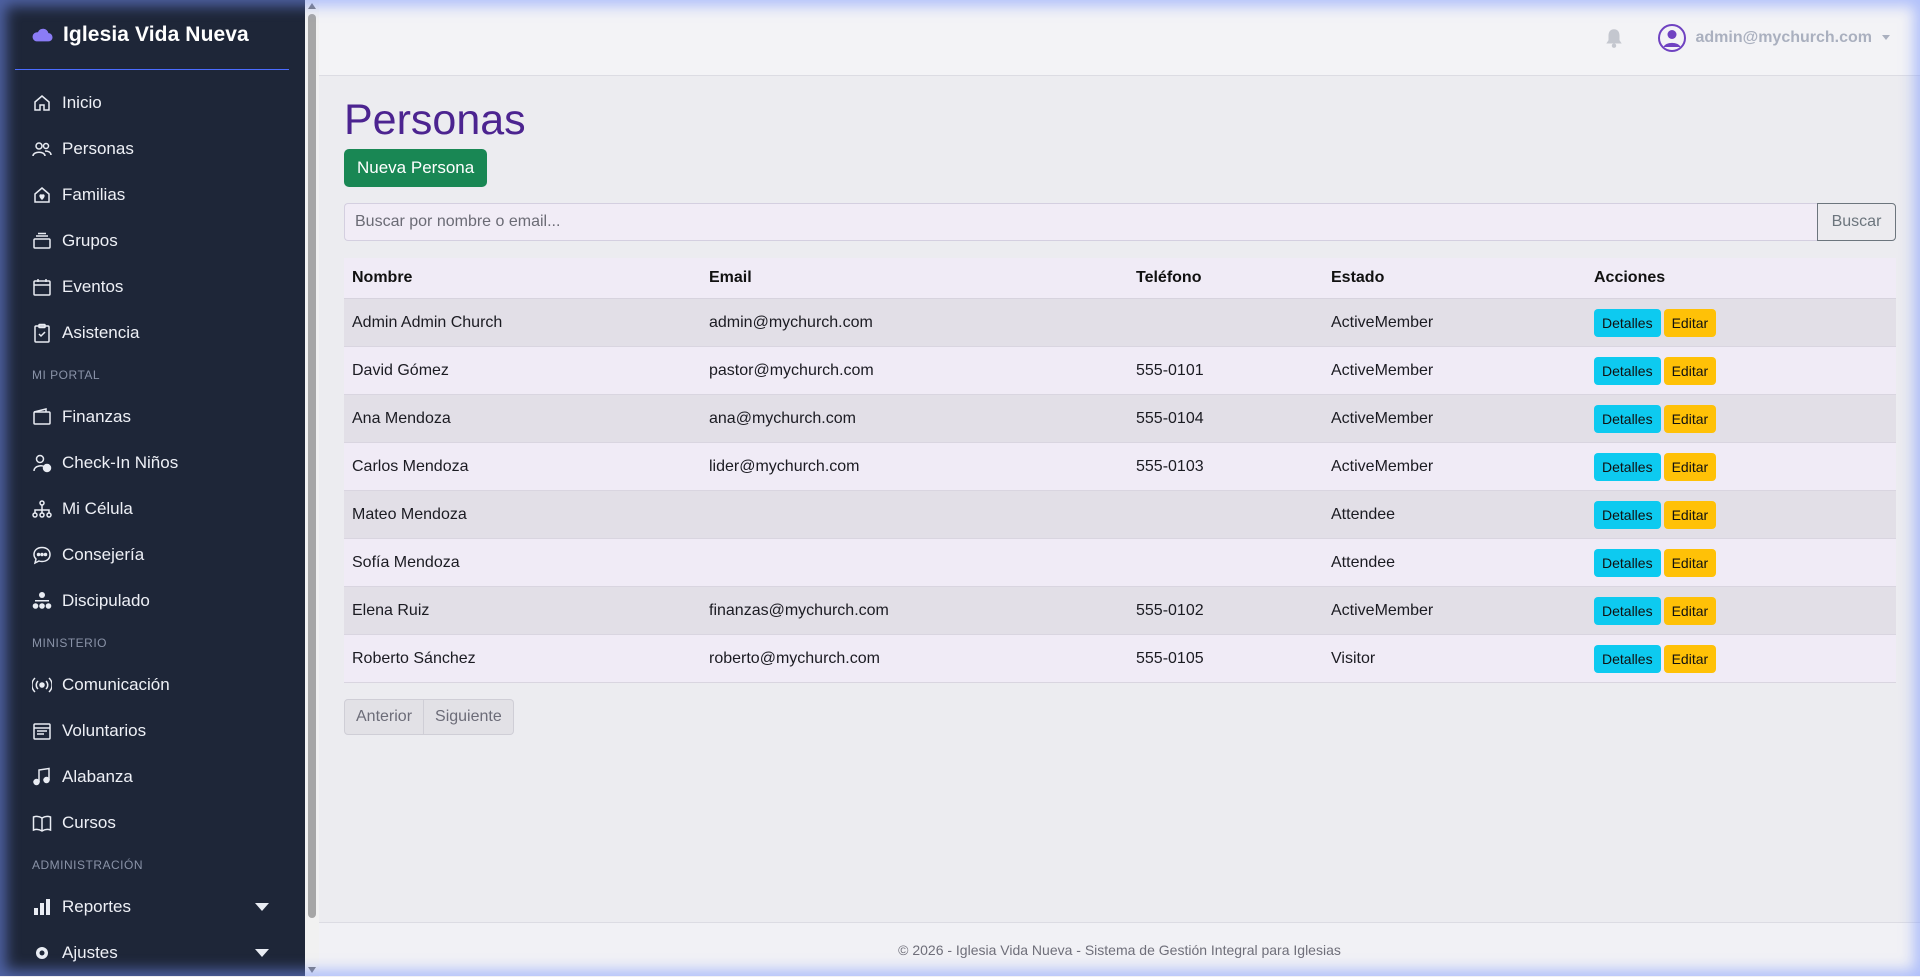 This screenshot has width=1920, height=977. I want to click on brand: Iglesia Vida Nueva, so click(152, 35).